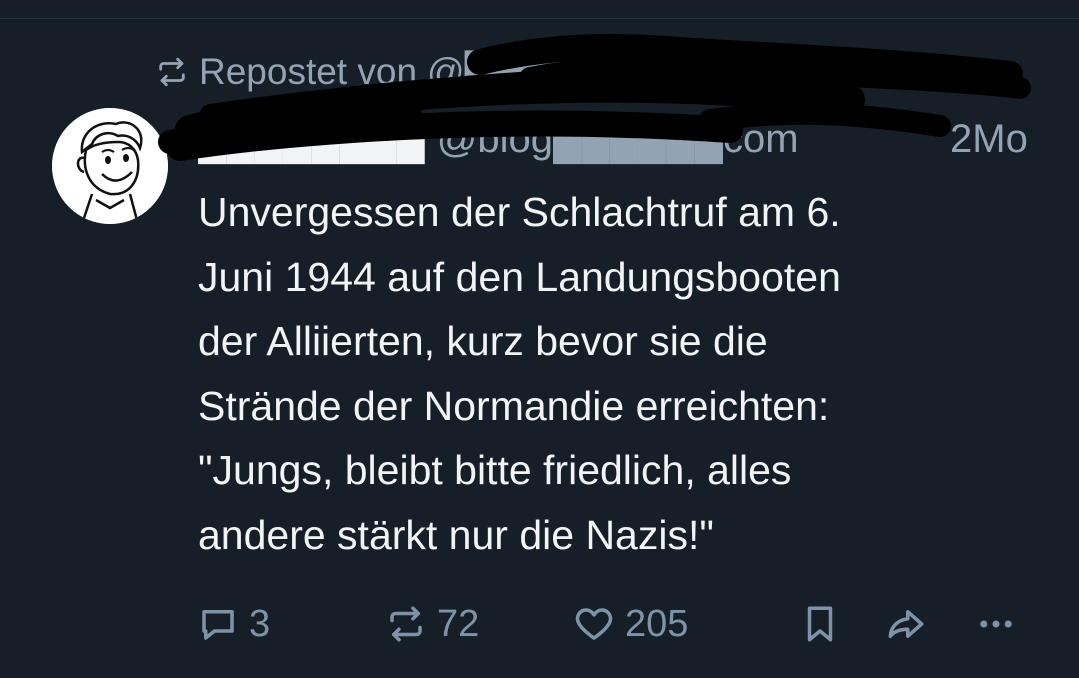 This screenshot has height=678, width=1079. I want to click on repost-indicator: Repostet von @████████go.bsky.social, so click(529, 72).